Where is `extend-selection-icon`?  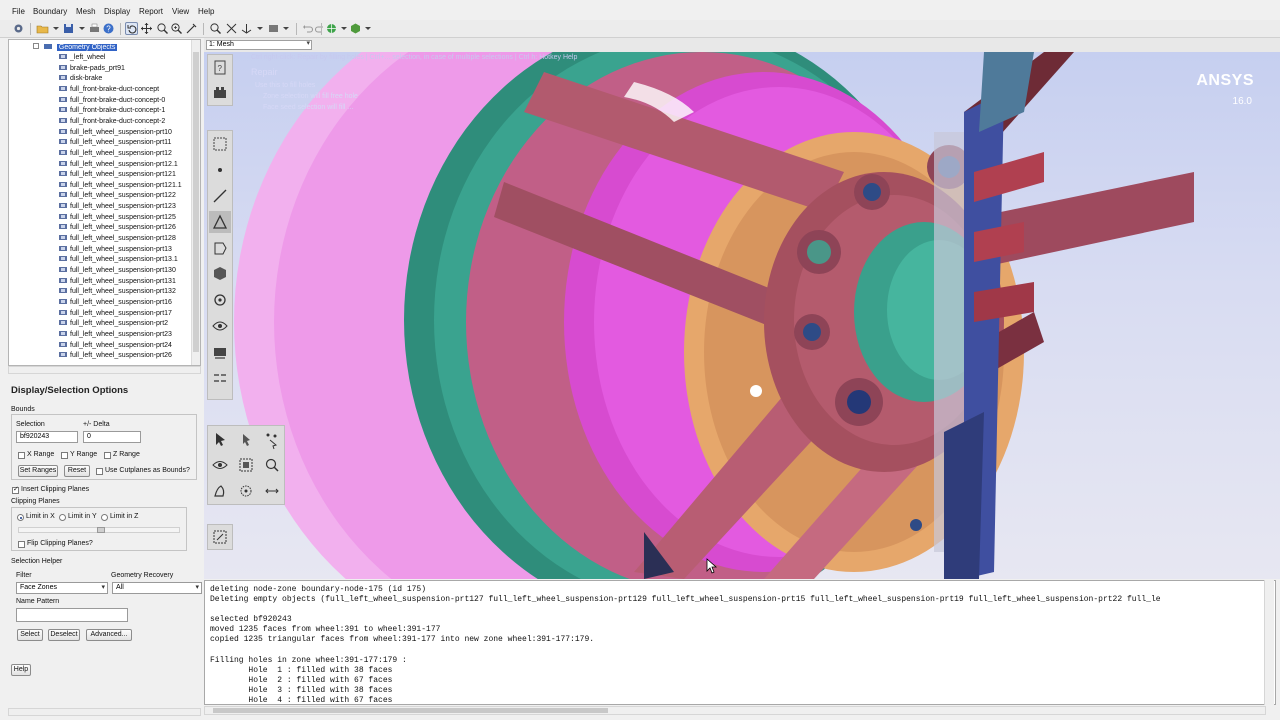
extend-selection-icon is located at coordinates (272, 491).